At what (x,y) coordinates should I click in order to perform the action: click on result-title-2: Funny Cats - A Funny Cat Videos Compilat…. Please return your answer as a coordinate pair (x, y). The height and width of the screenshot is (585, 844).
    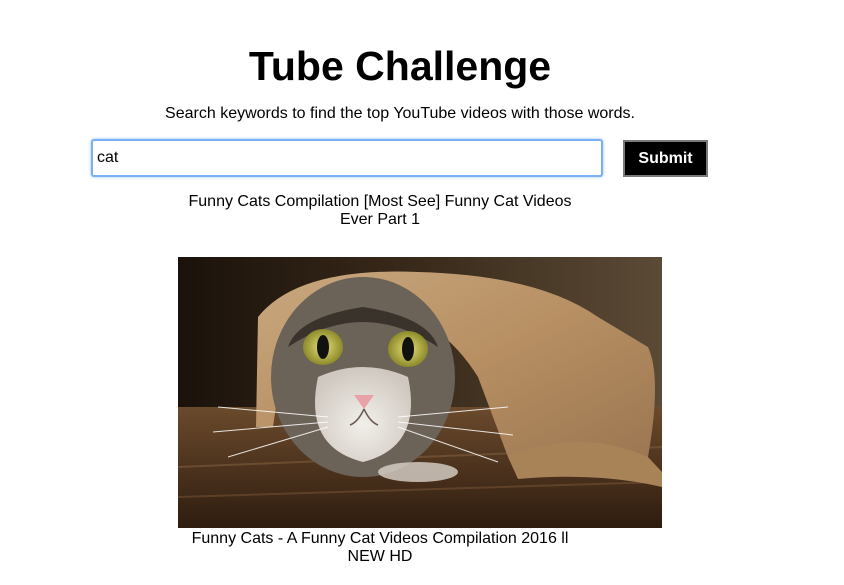
    Looking at the image, I should click on (380, 548).